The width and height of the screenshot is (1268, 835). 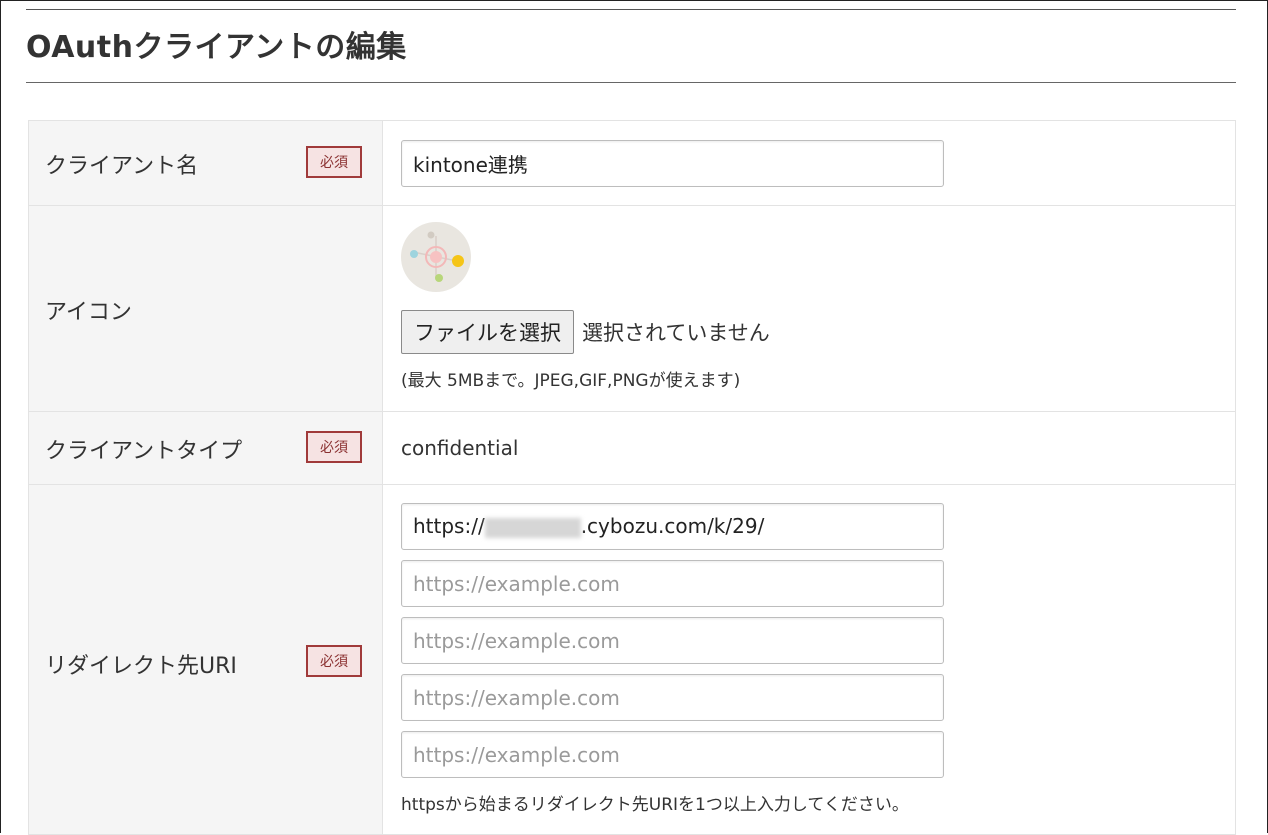 What do you see at coordinates (655, 805) in the screenshot?
I see `redirect-uri-hint-text: httpsから始まるリダイレクト先URIを1つ以上入力してください。` at bounding box center [655, 805].